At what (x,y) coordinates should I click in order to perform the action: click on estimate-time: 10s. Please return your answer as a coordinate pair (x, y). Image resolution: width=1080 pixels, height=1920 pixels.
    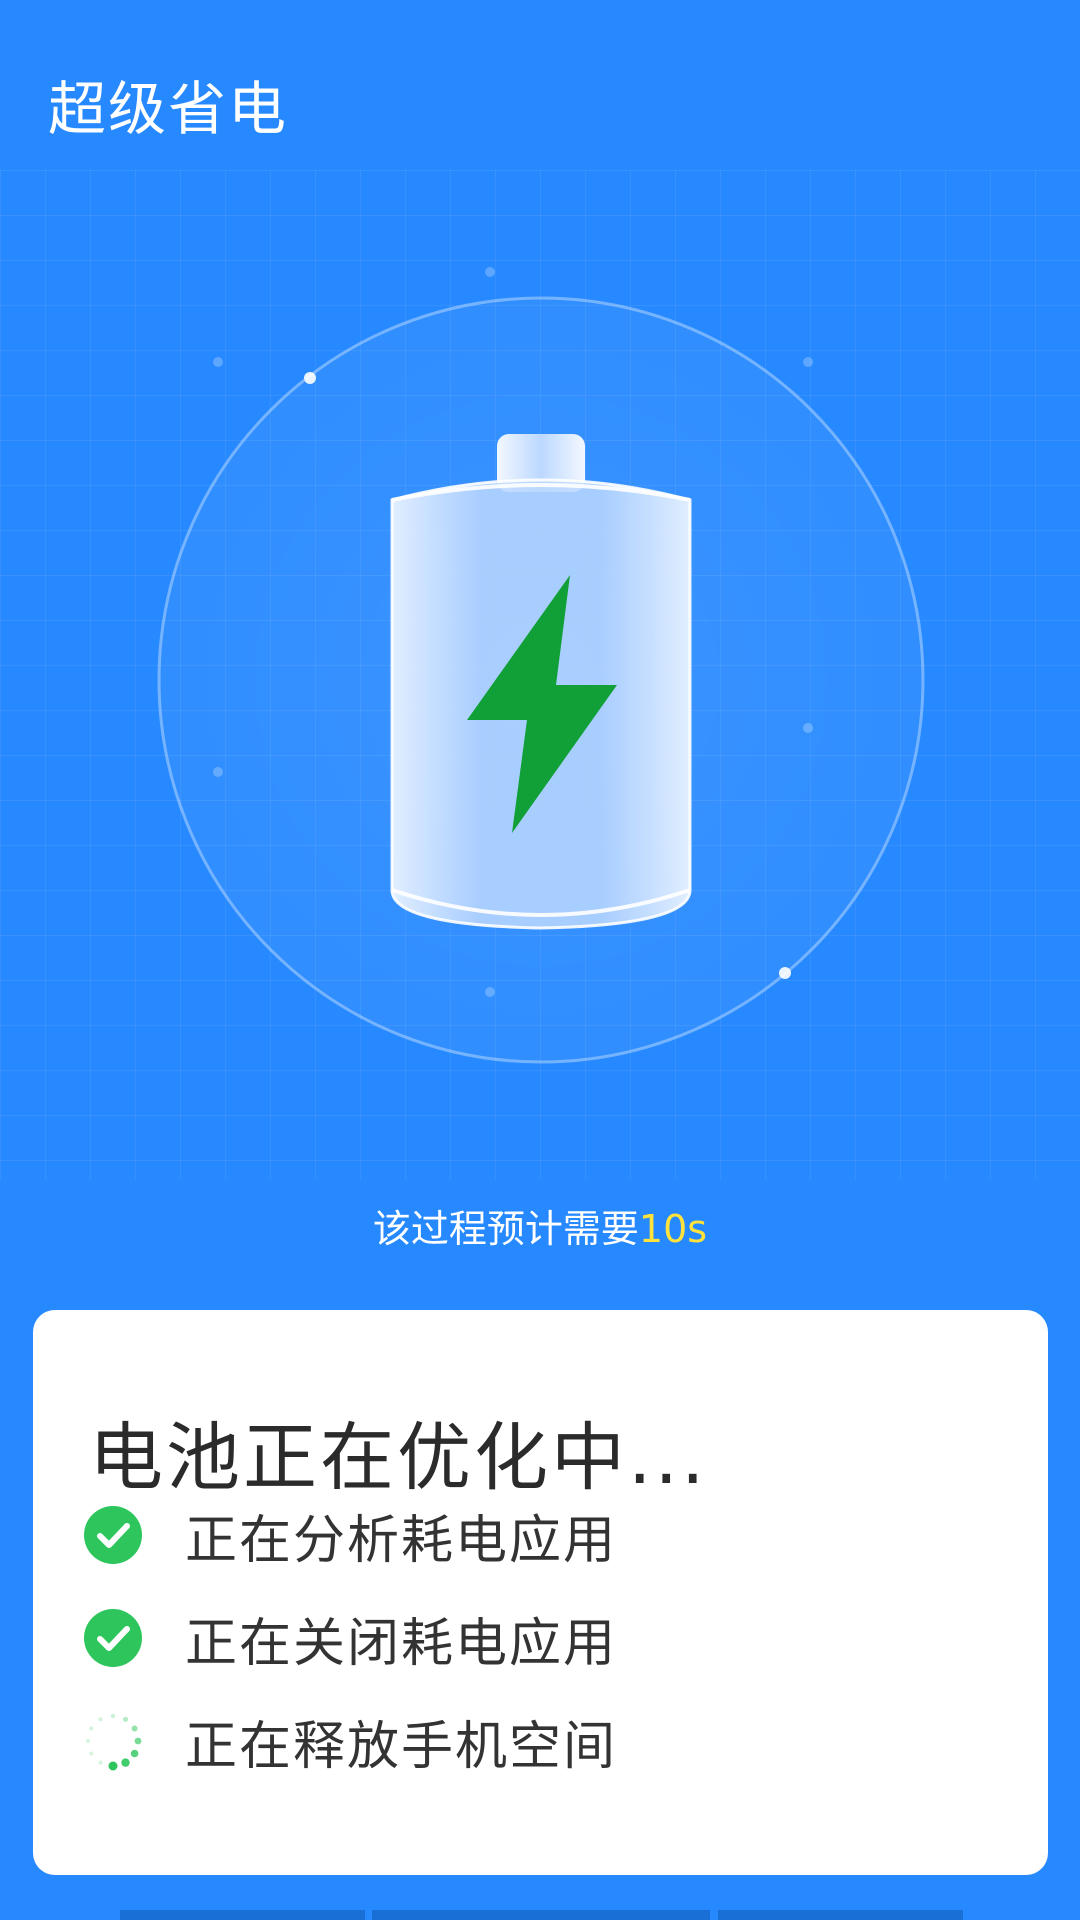
    Looking at the image, I should click on (673, 1229).